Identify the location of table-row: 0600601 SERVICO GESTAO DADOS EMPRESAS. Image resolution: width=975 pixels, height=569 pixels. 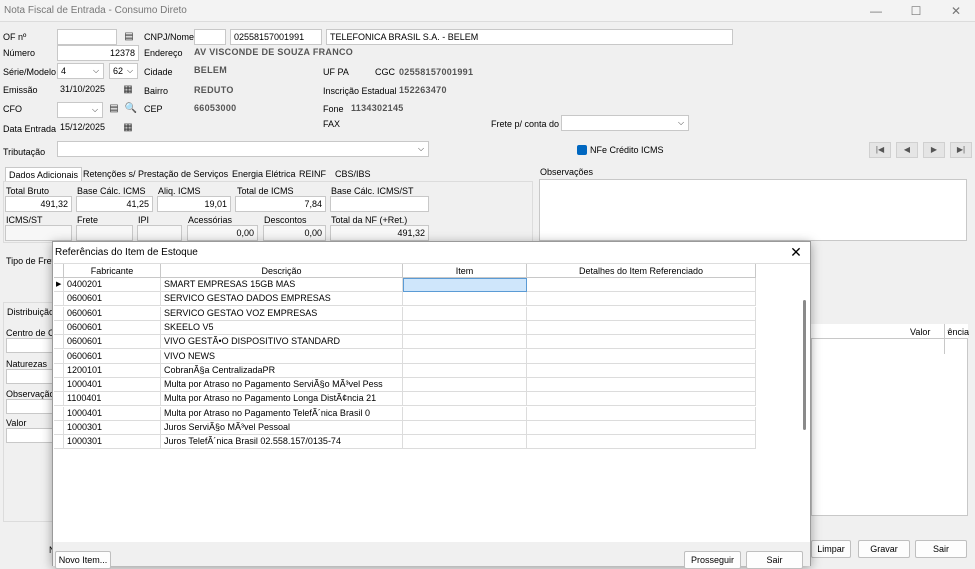
(405, 299).